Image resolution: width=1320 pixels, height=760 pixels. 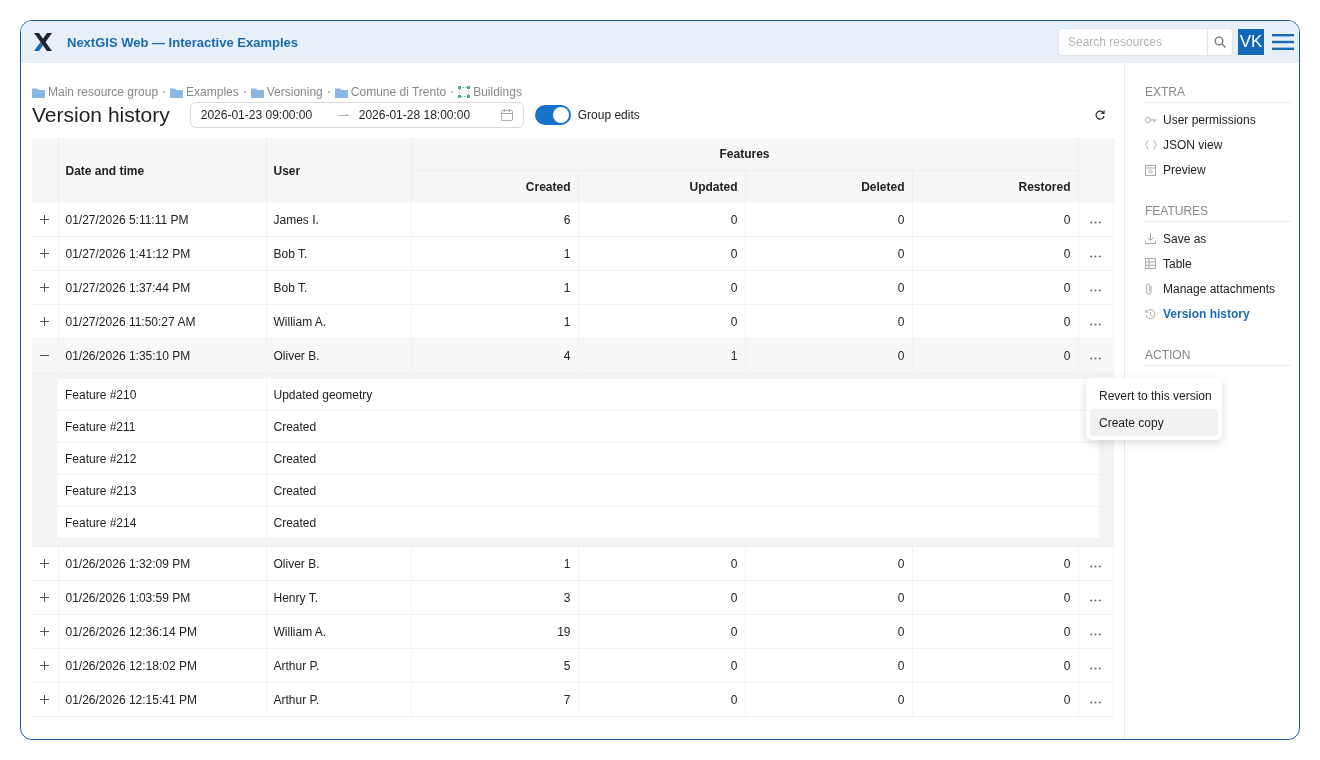 What do you see at coordinates (356, 115) in the screenshot?
I see `date-range-field: 2026-01-23 09:00:00 2026-01-28 18:00:00` at bounding box center [356, 115].